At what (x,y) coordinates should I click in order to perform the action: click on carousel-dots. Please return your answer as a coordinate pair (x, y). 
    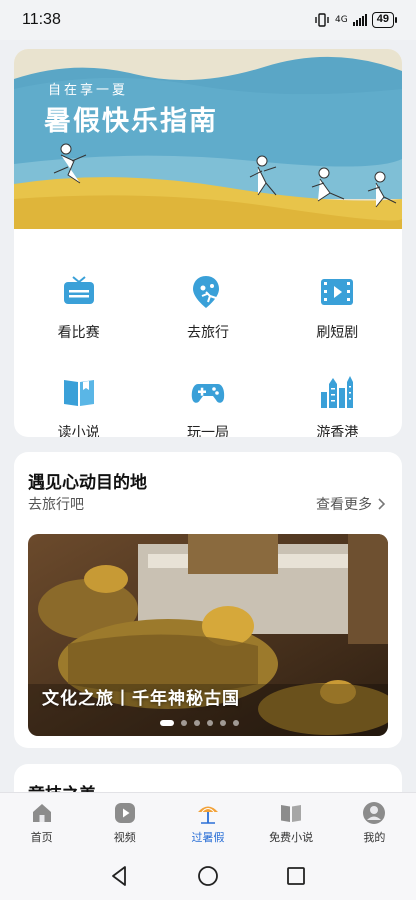
    Looking at the image, I should click on (199, 723).